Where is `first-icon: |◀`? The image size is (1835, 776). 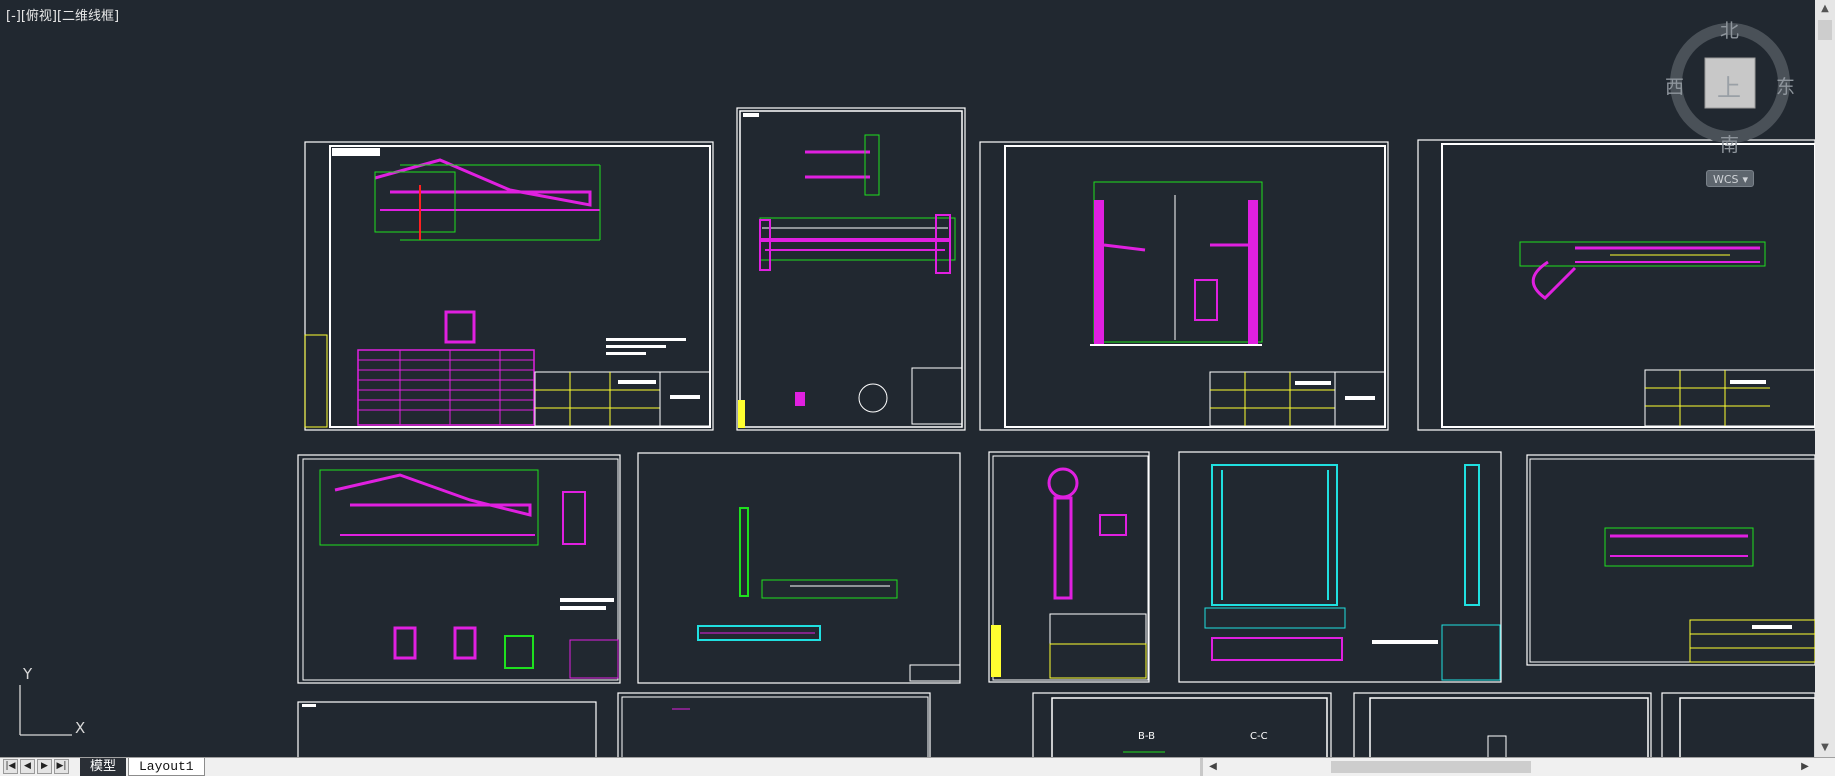
first-icon: |◀ is located at coordinates (10, 766).